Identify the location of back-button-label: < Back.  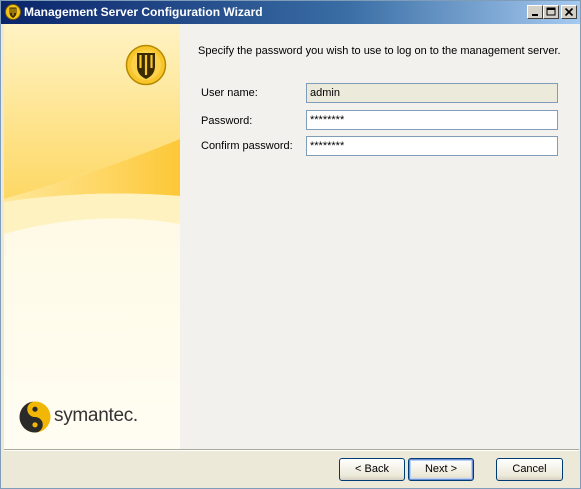
(372, 469).